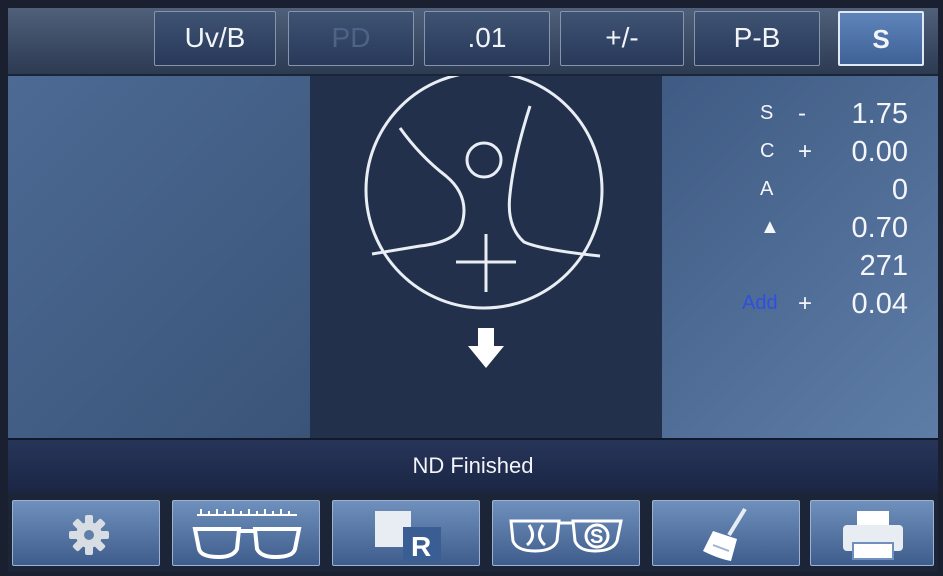  I want to click on add-row: Add + 0.04, so click(800, 307).